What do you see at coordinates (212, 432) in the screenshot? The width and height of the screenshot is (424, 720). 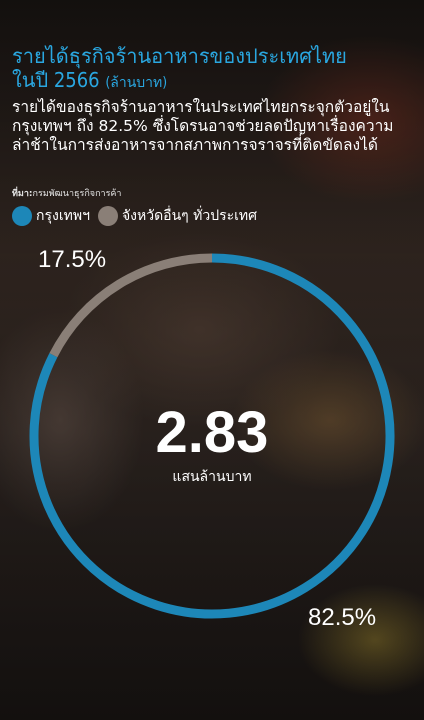 I see `center-total-value: 2.83` at bounding box center [212, 432].